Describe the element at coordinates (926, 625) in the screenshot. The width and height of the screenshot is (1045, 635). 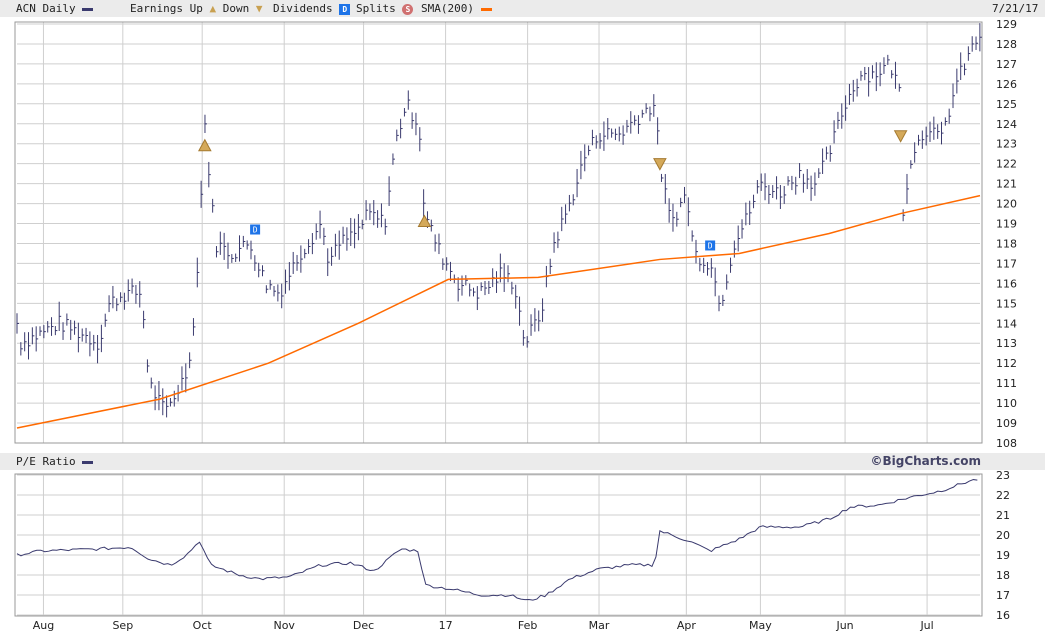
I see `x-tick-label: Jul` at that location.